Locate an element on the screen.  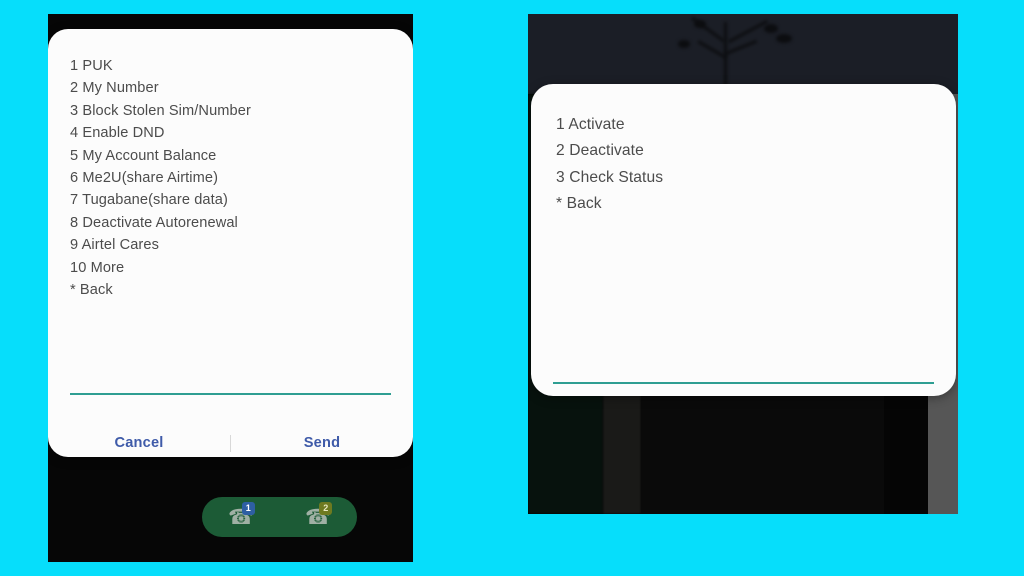
call-button-sim2: ☎ 2 is located at coordinates (319, 517).